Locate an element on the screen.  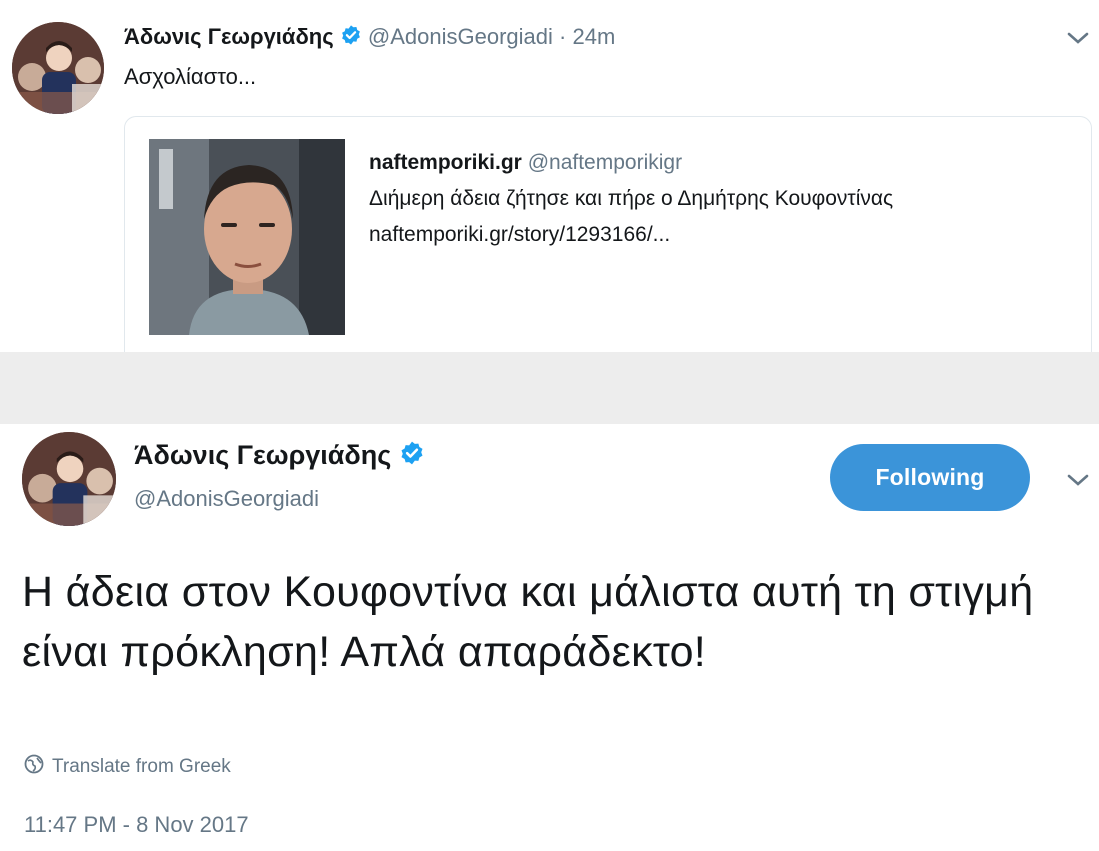
card-source-handle: @naftemporikigr is located at coordinates (605, 162).